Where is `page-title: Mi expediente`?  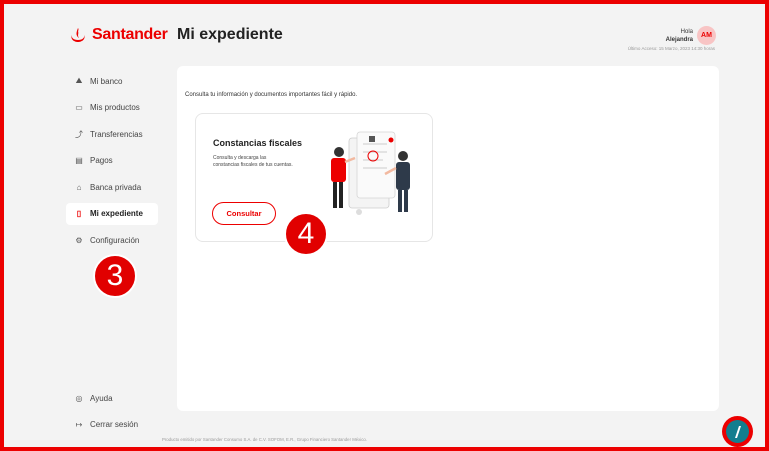
page-title: Mi expediente is located at coordinates (230, 34).